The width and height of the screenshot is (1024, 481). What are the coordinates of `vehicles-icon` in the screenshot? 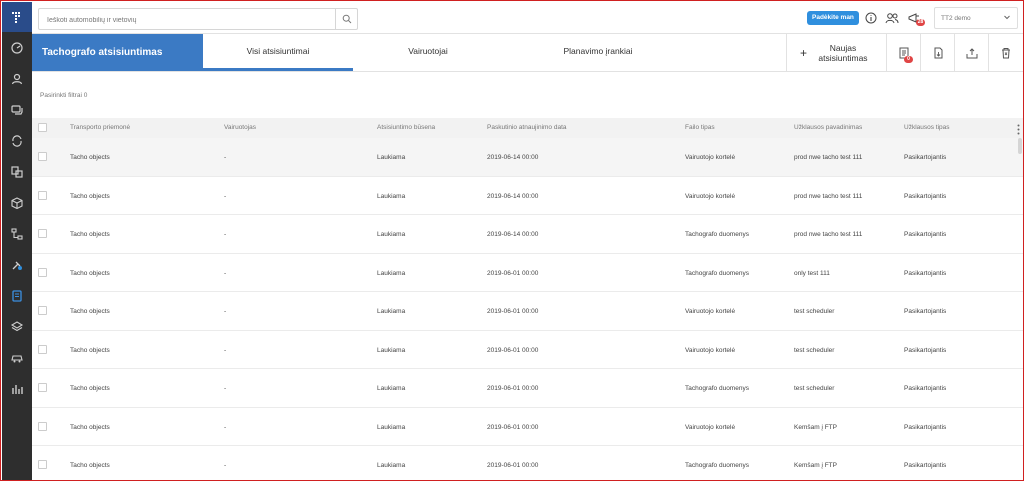 It's located at (17, 357).